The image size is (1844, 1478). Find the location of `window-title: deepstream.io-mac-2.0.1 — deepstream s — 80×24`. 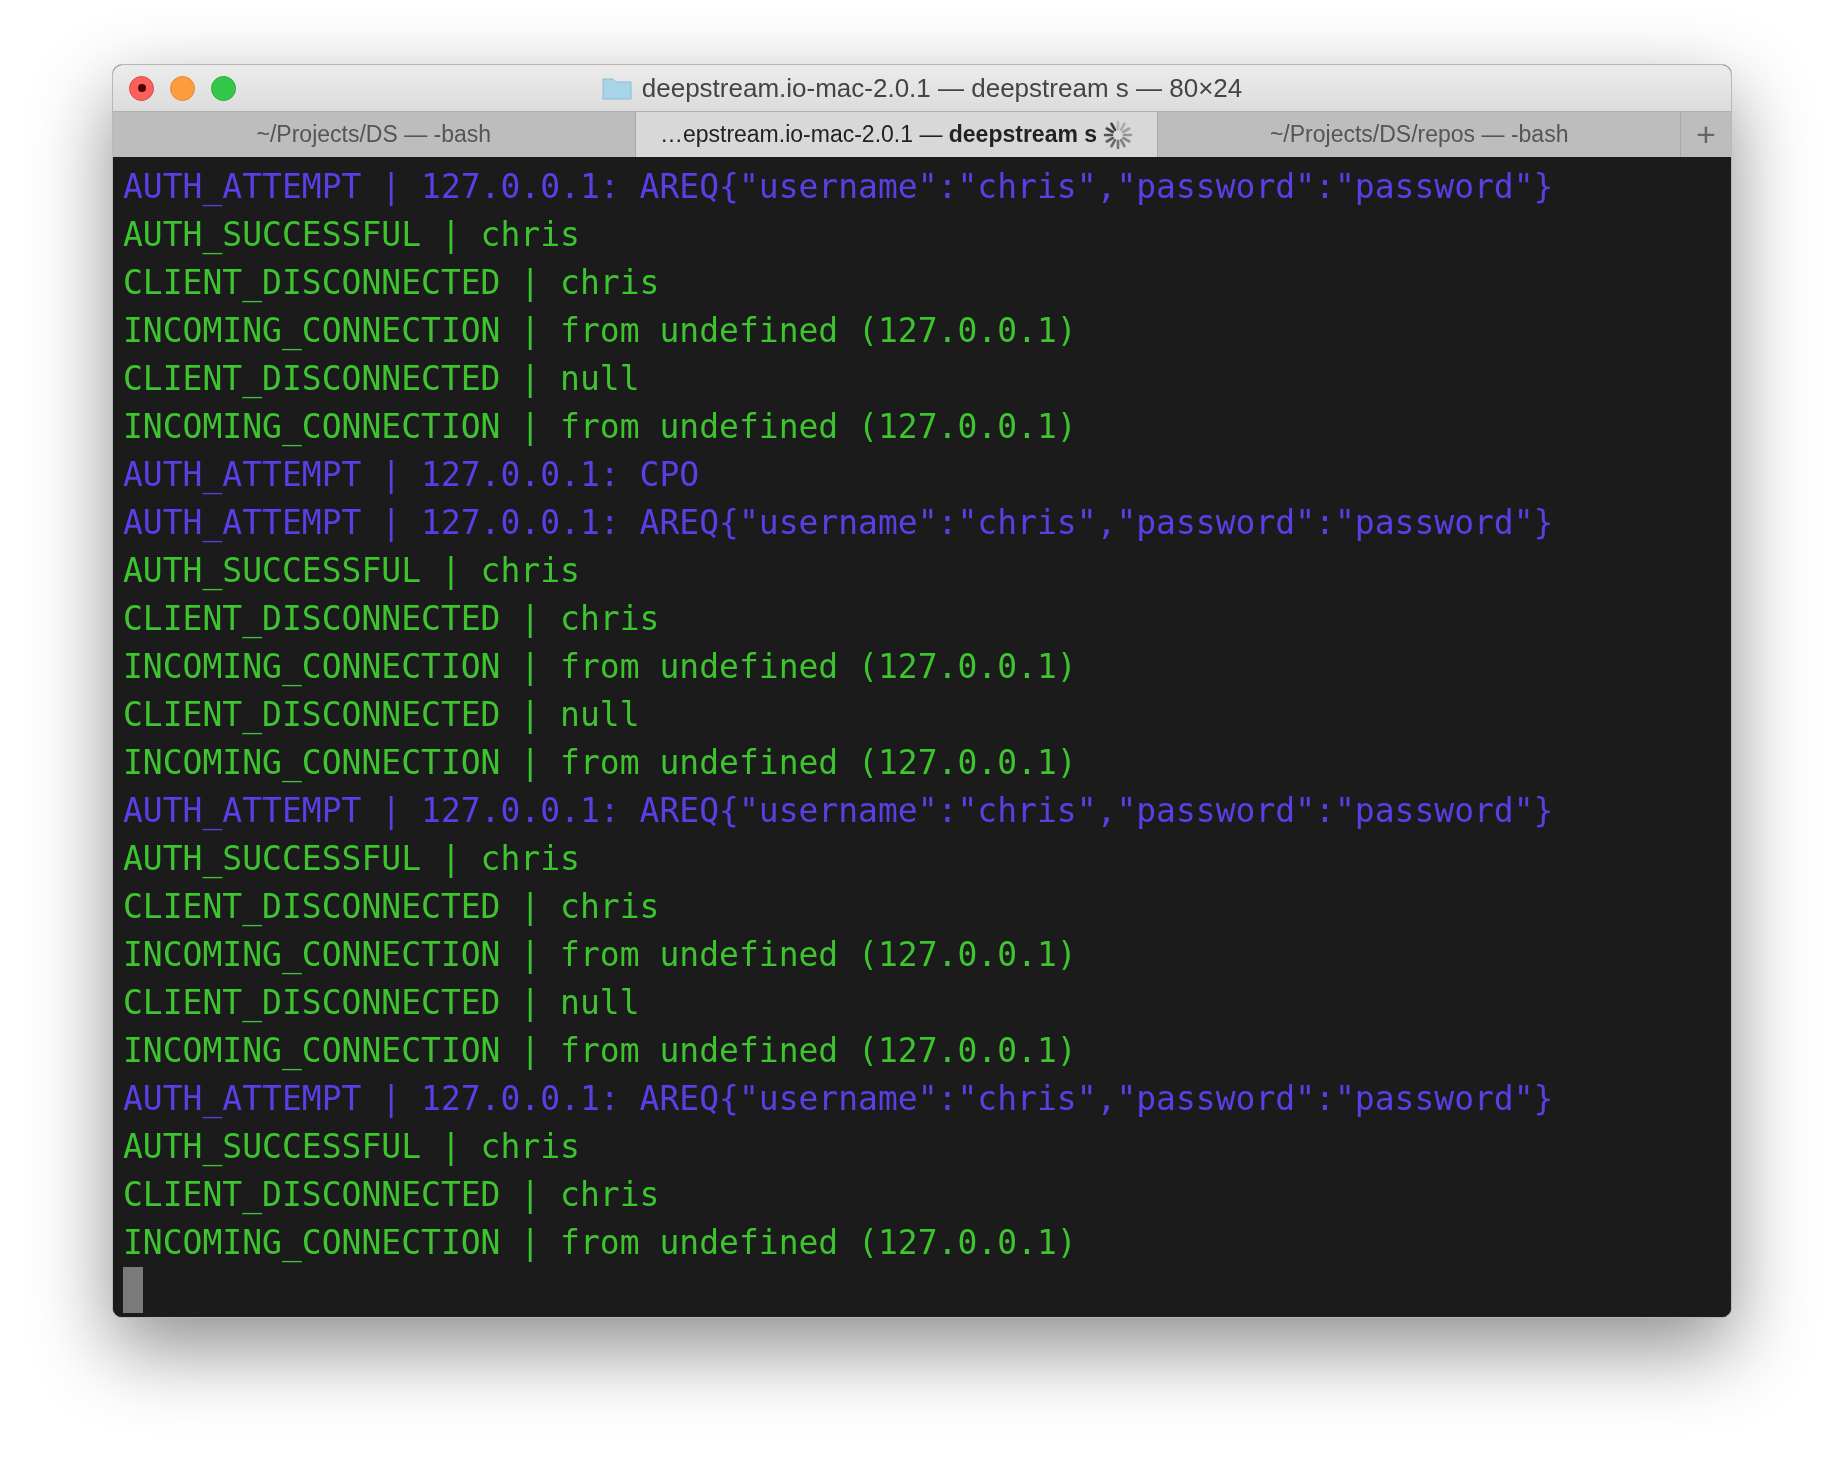

window-title: deepstream.io-mac-2.0.1 — deepstream s — 80×24 is located at coordinates (942, 88).